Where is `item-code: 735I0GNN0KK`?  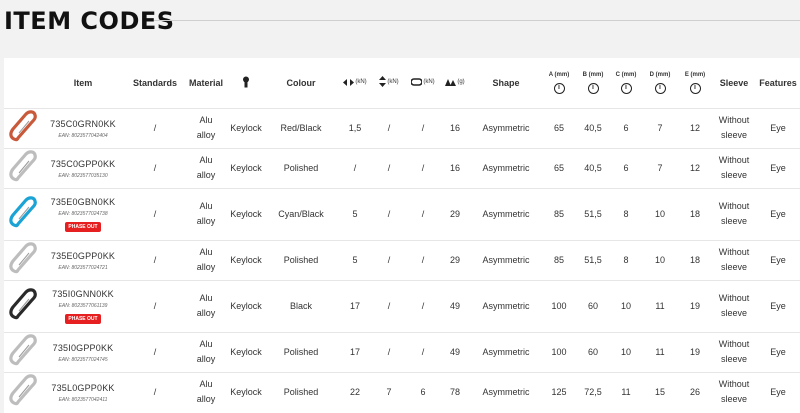 item-code: 735I0GNN0KK is located at coordinates (83, 294).